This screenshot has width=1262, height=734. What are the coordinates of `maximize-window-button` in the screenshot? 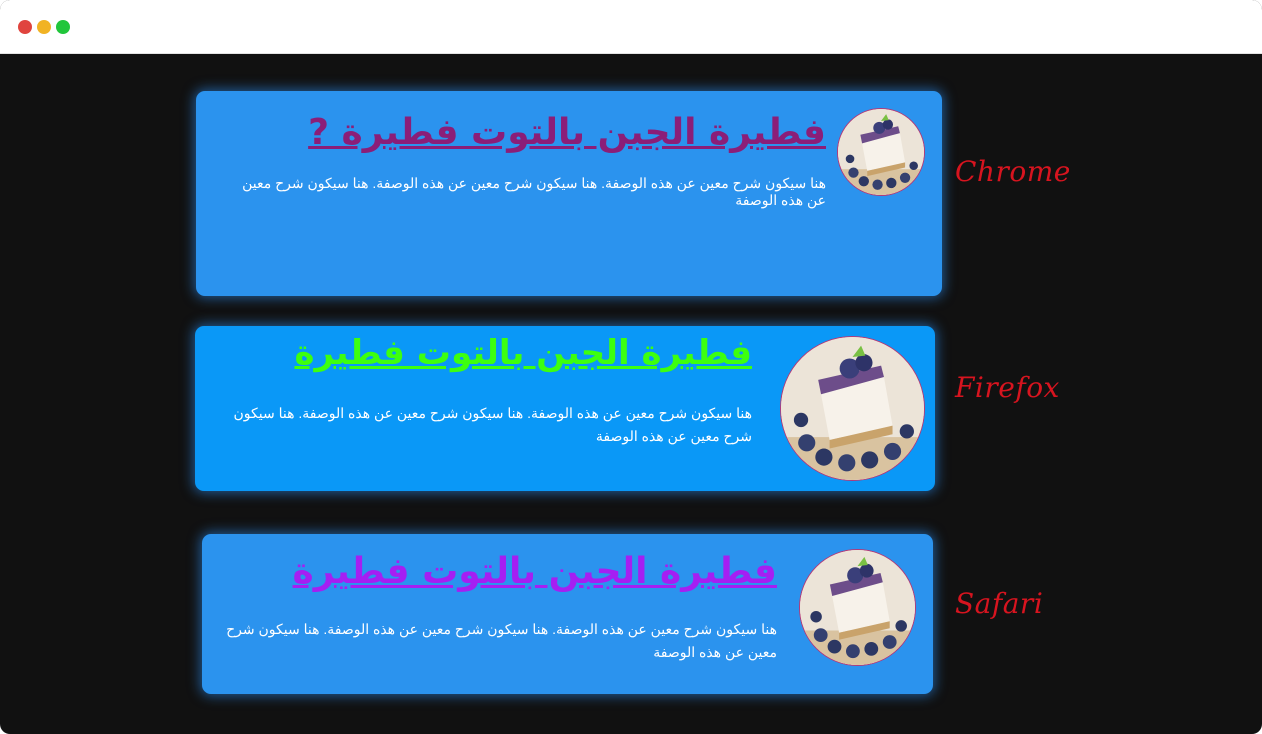 It's located at (63, 27).